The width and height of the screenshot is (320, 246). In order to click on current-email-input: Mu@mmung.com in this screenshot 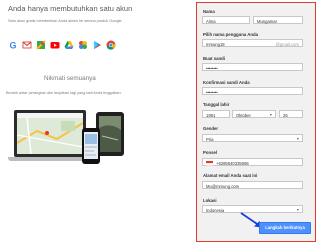, I will do `click(252, 185)`.